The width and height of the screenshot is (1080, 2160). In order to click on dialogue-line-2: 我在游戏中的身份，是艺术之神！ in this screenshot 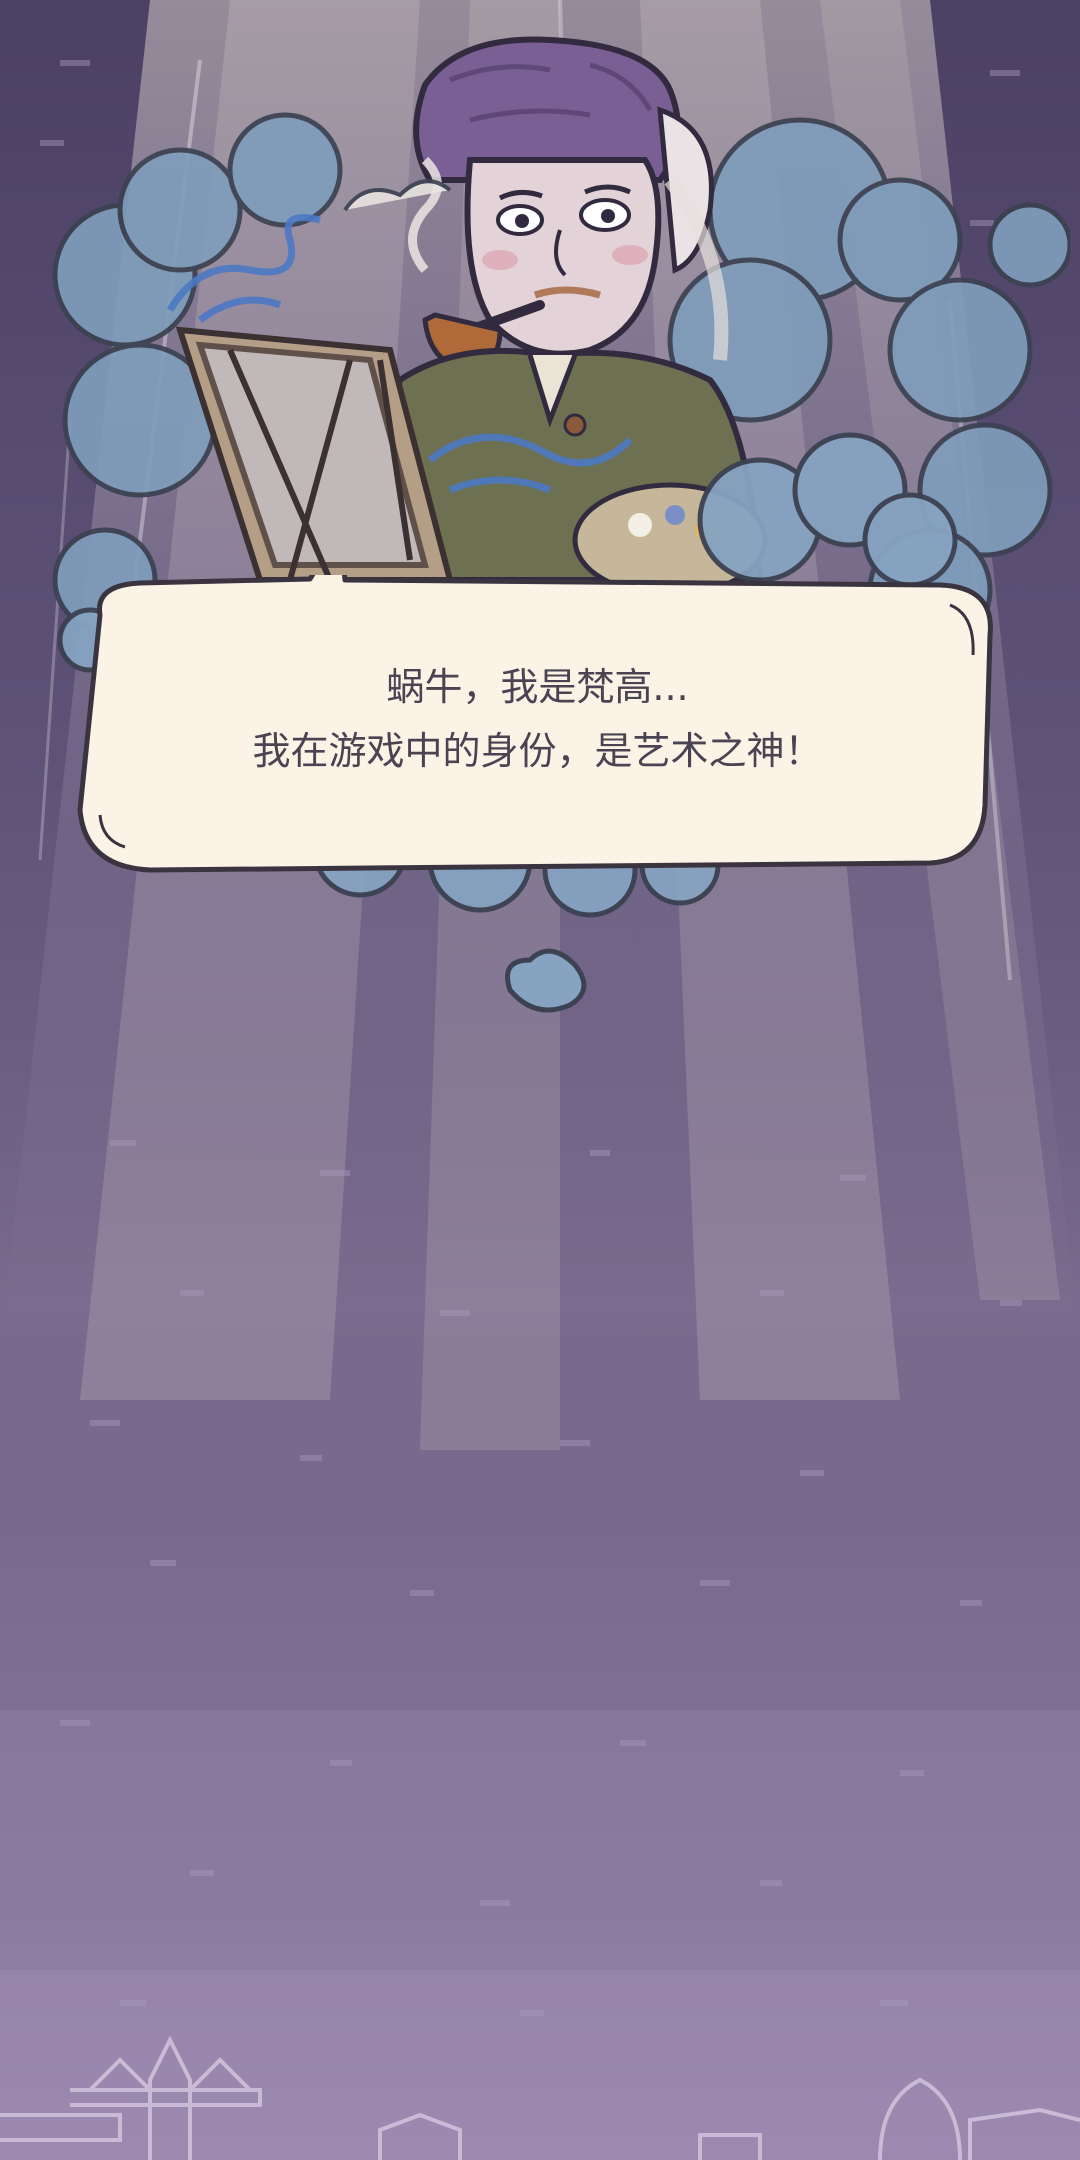, I will do `click(537, 751)`.